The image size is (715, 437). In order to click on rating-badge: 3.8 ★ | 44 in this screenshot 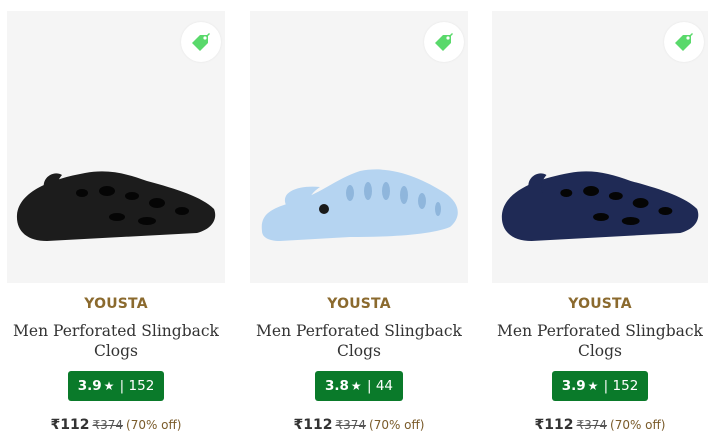, I will do `click(359, 386)`.